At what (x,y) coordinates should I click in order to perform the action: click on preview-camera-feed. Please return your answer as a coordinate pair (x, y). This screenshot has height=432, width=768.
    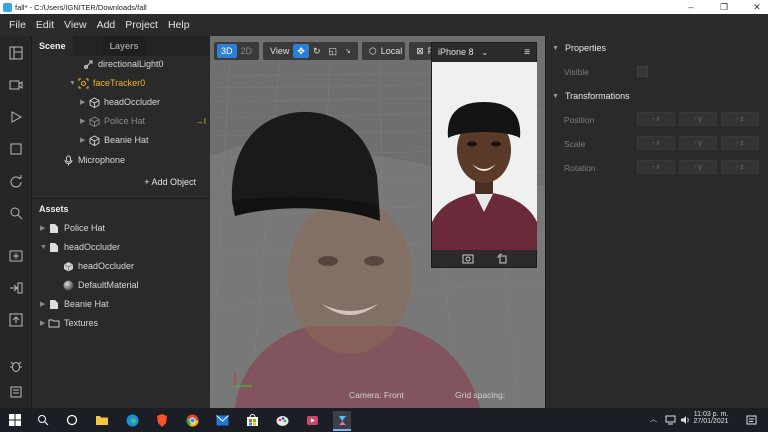
    Looking at the image, I should click on (484, 156).